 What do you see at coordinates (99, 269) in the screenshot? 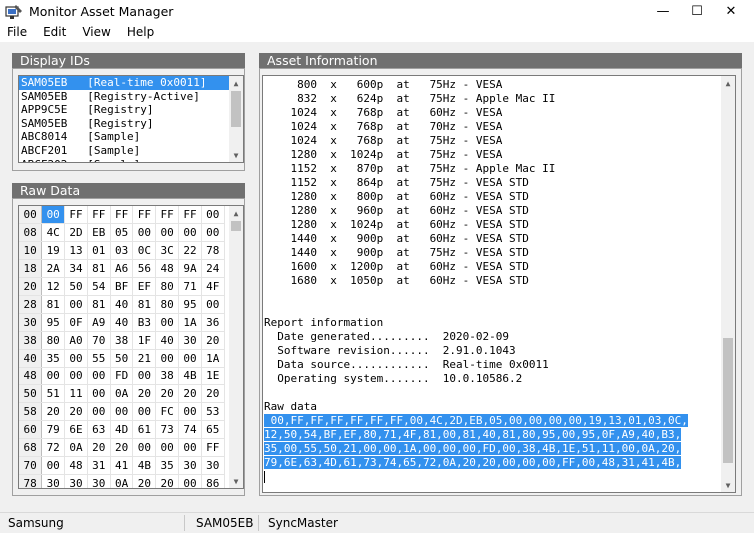
I see `hex-byte-cell: 81` at bounding box center [99, 269].